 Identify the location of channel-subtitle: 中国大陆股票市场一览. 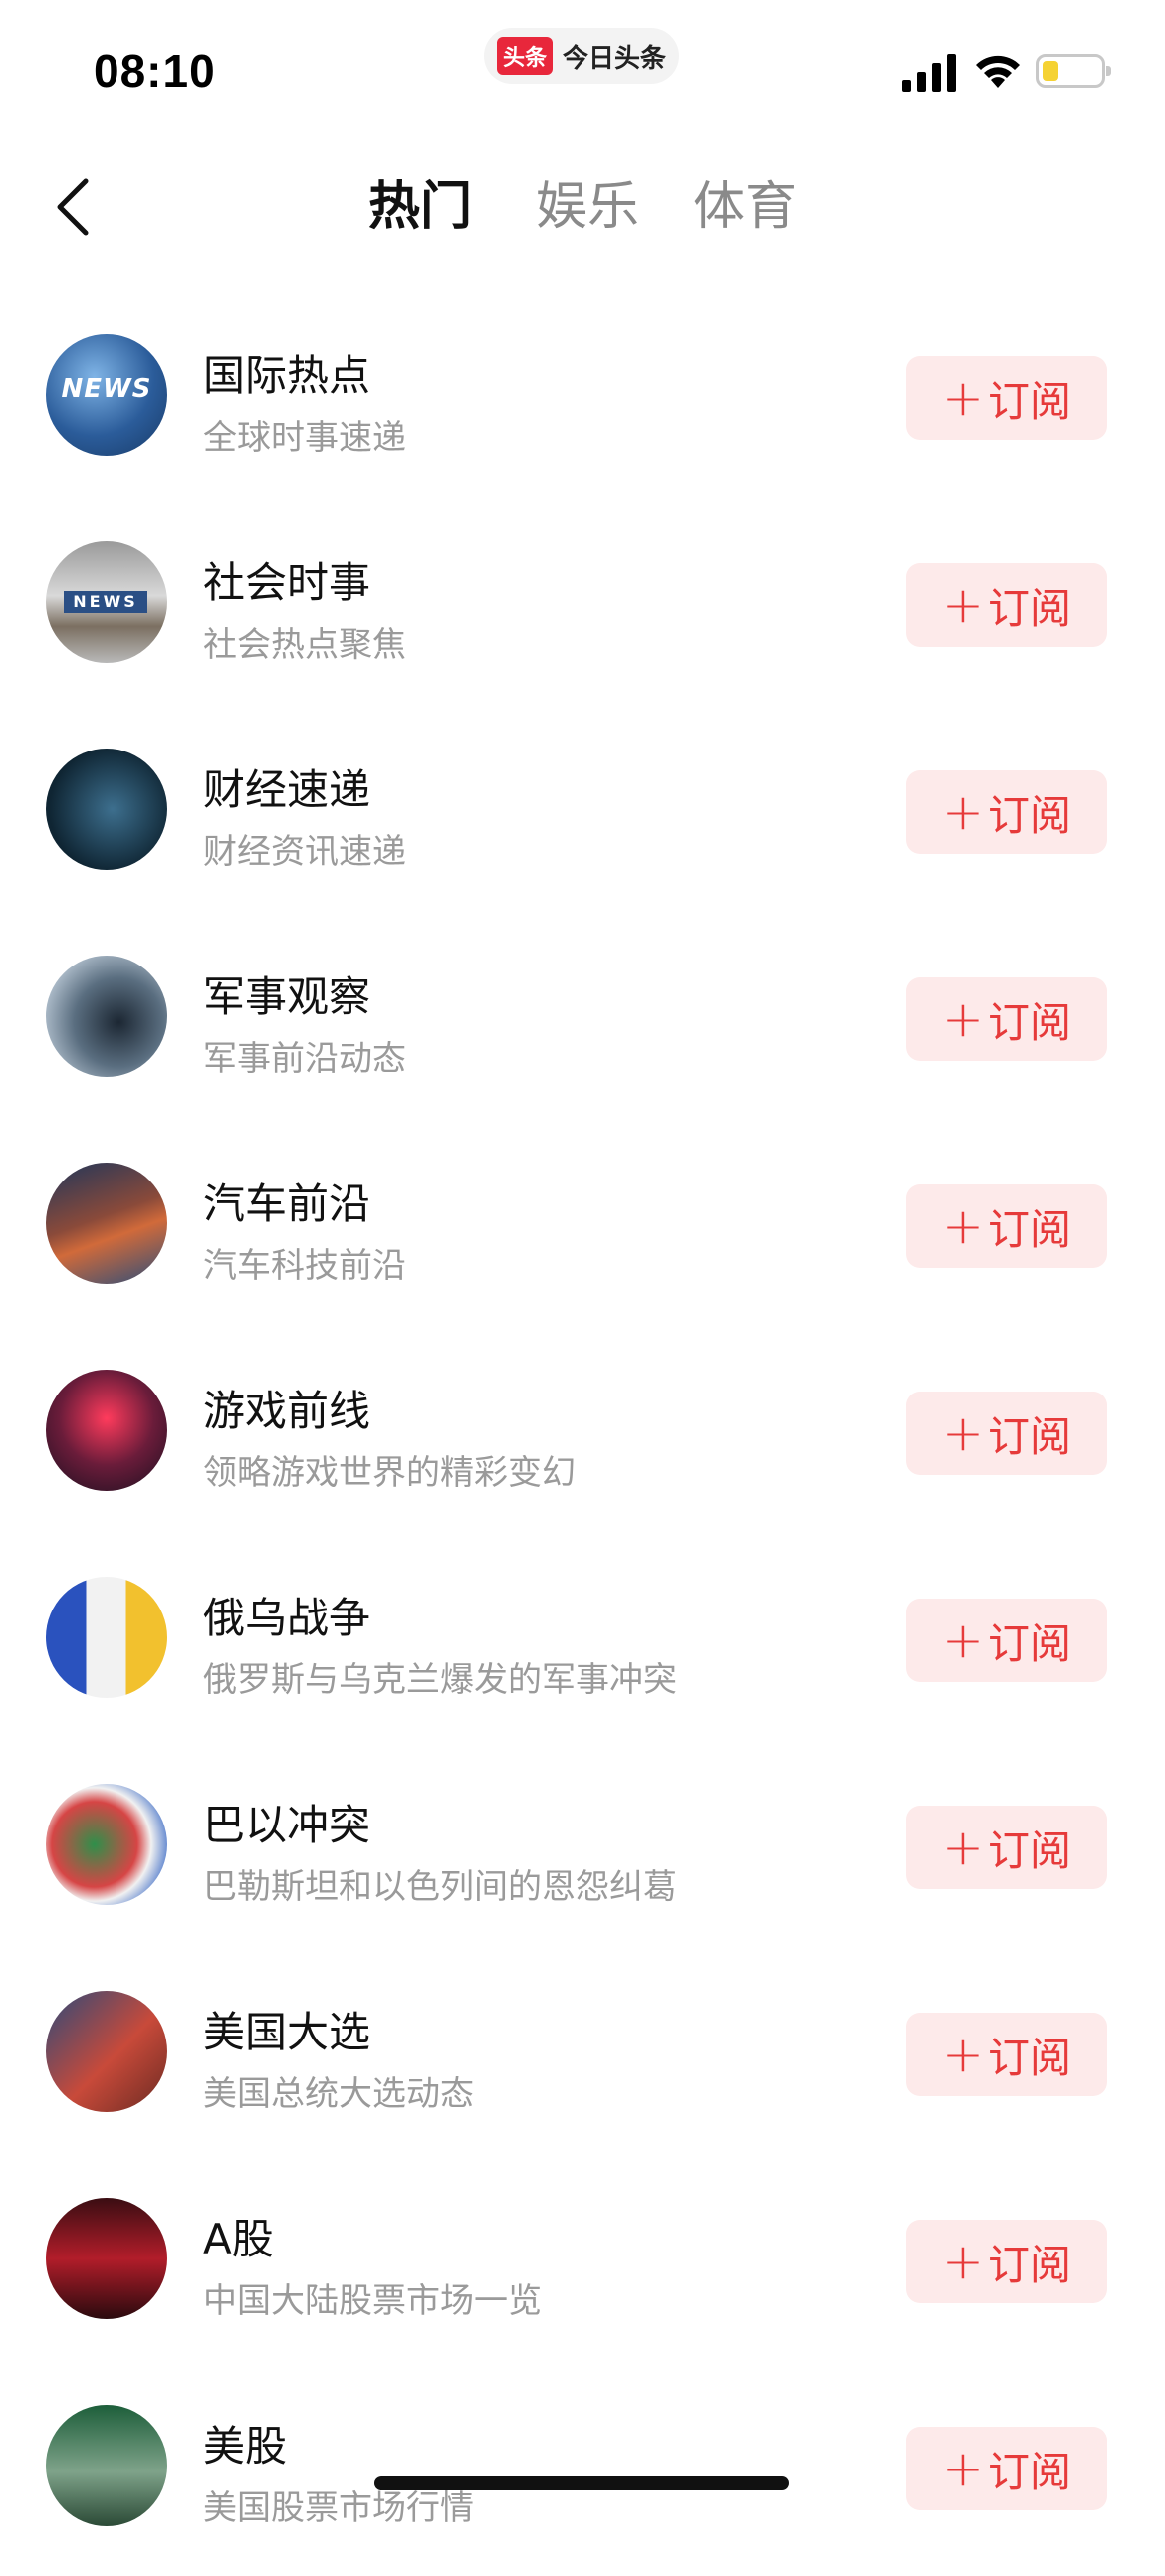
(372, 2301).